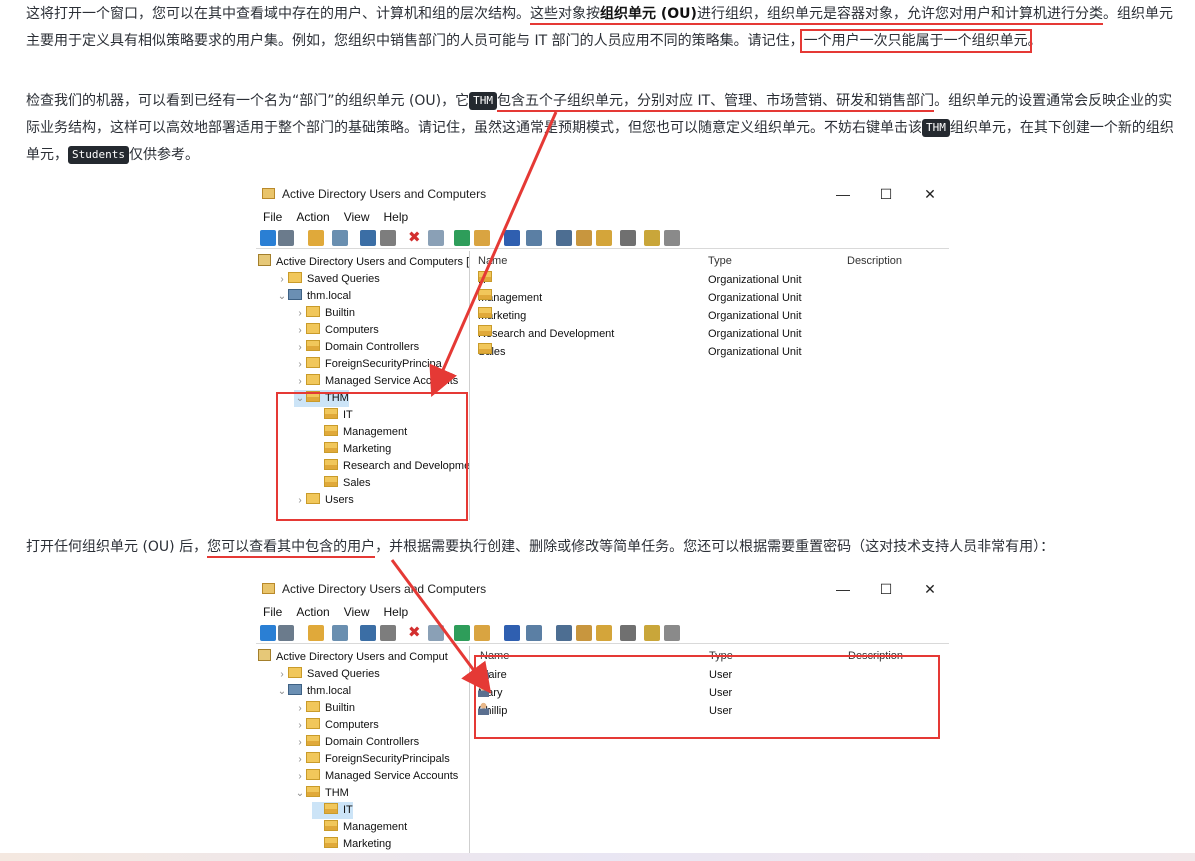 The height and width of the screenshot is (861, 1195). Describe the element at coordinates (353, 657) in the screenshot. I see `tree-item: Active Directory Users and Comput` at that location.